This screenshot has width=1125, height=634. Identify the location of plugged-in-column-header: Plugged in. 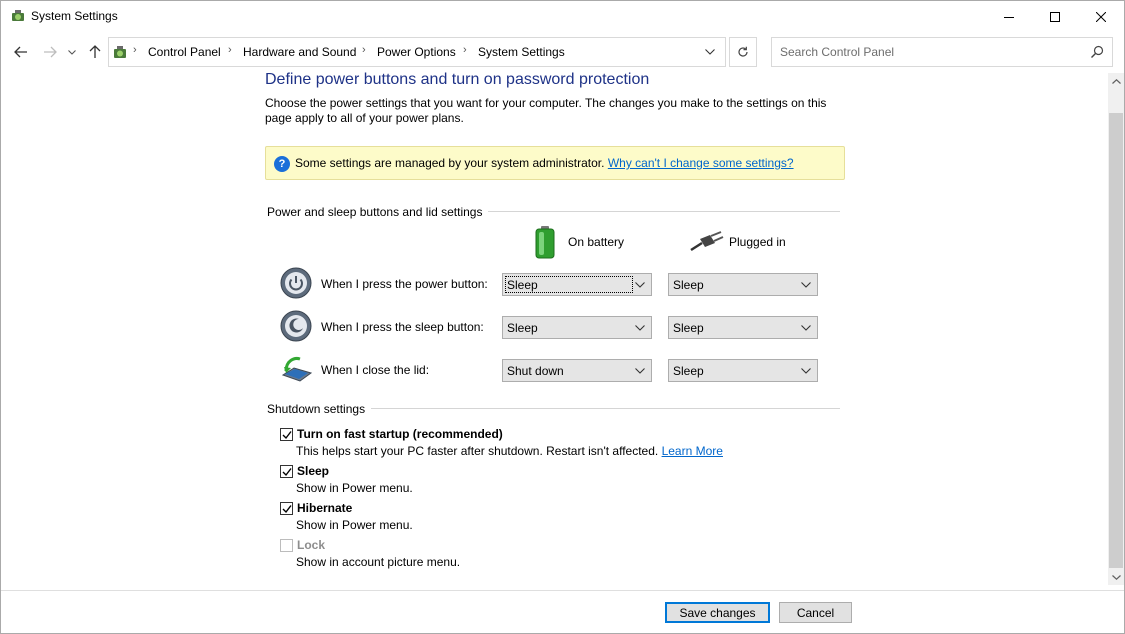
(757, 242).